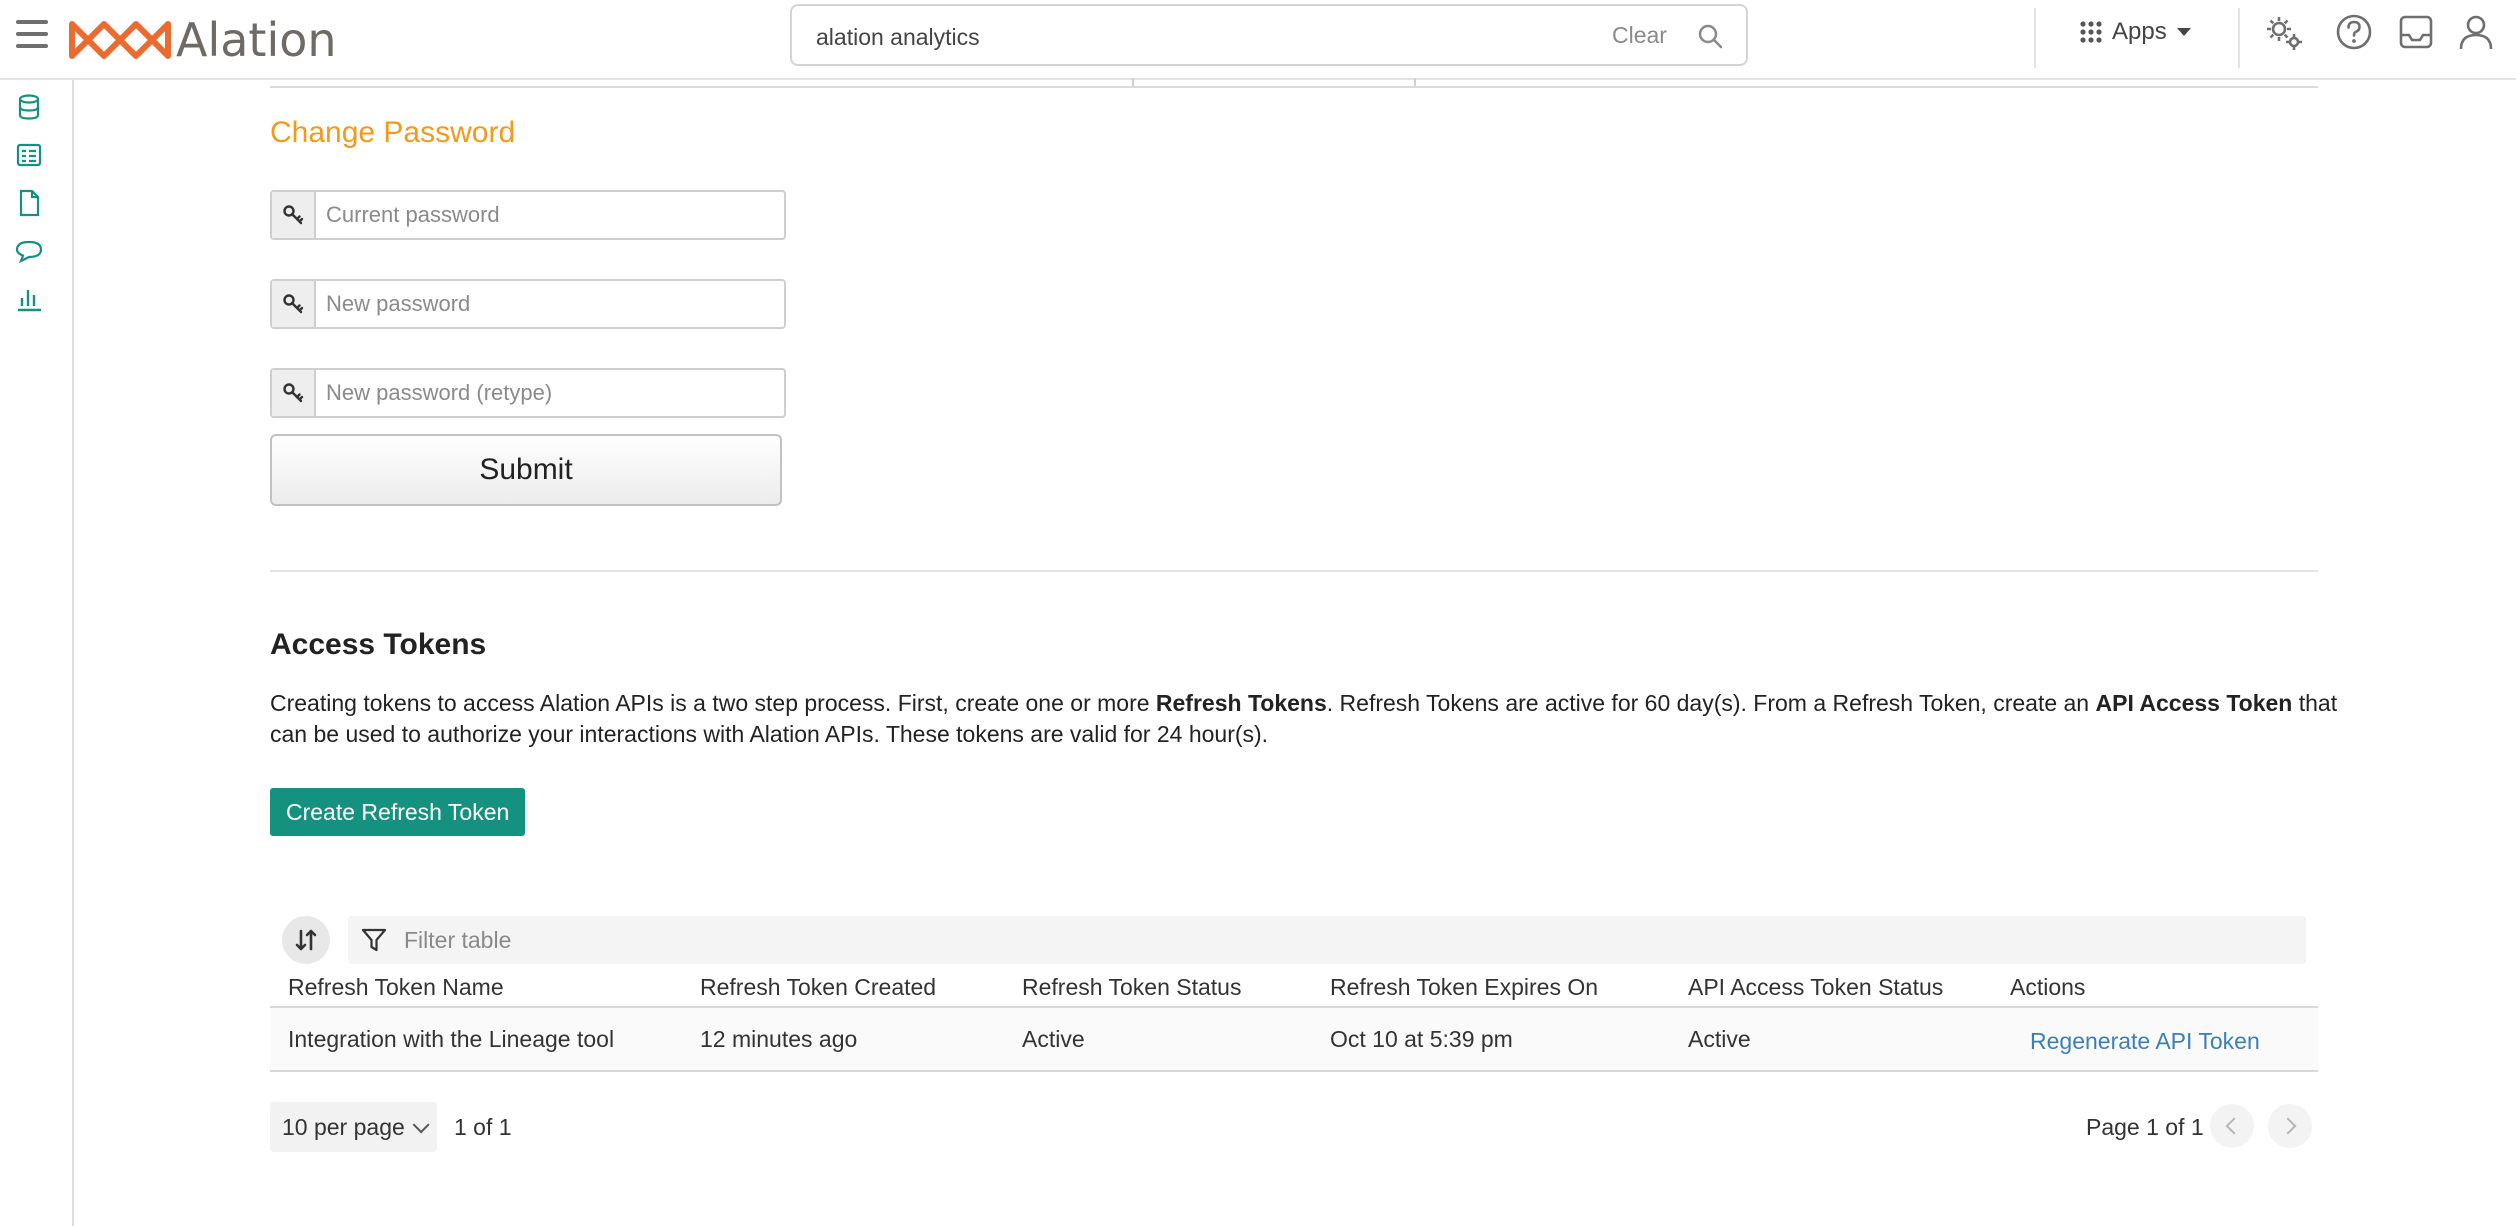 The width and height of the screenshot is (2516, 1226). I want to click on current-password-field, so click(528, 215).